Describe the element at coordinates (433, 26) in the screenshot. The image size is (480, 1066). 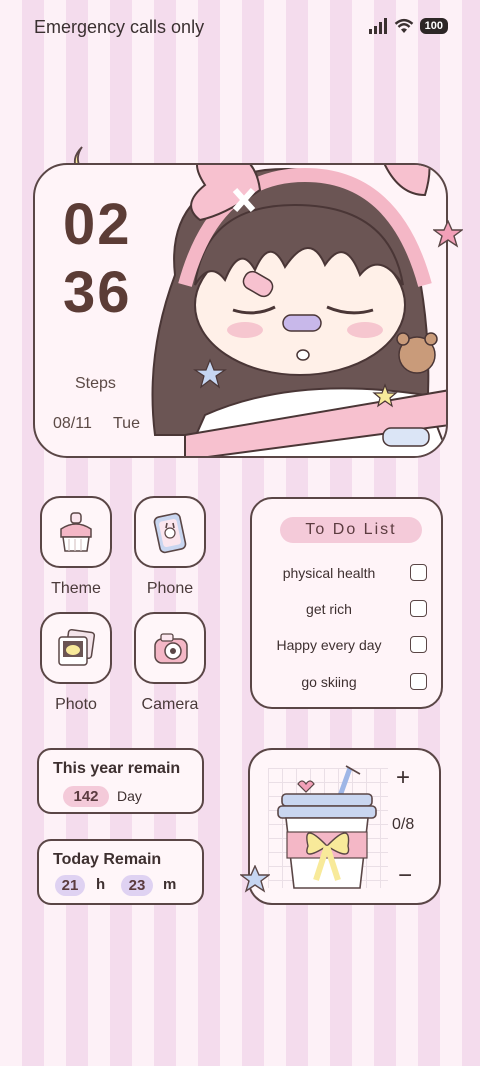
I see `battery-icon: 100` at that location.